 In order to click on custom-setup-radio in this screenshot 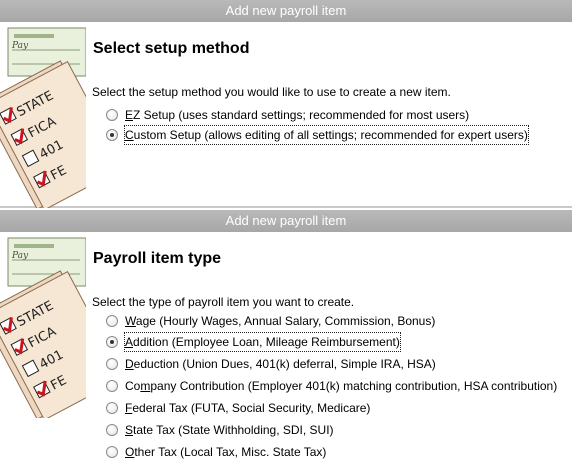, I will do `click(112, 135)`.